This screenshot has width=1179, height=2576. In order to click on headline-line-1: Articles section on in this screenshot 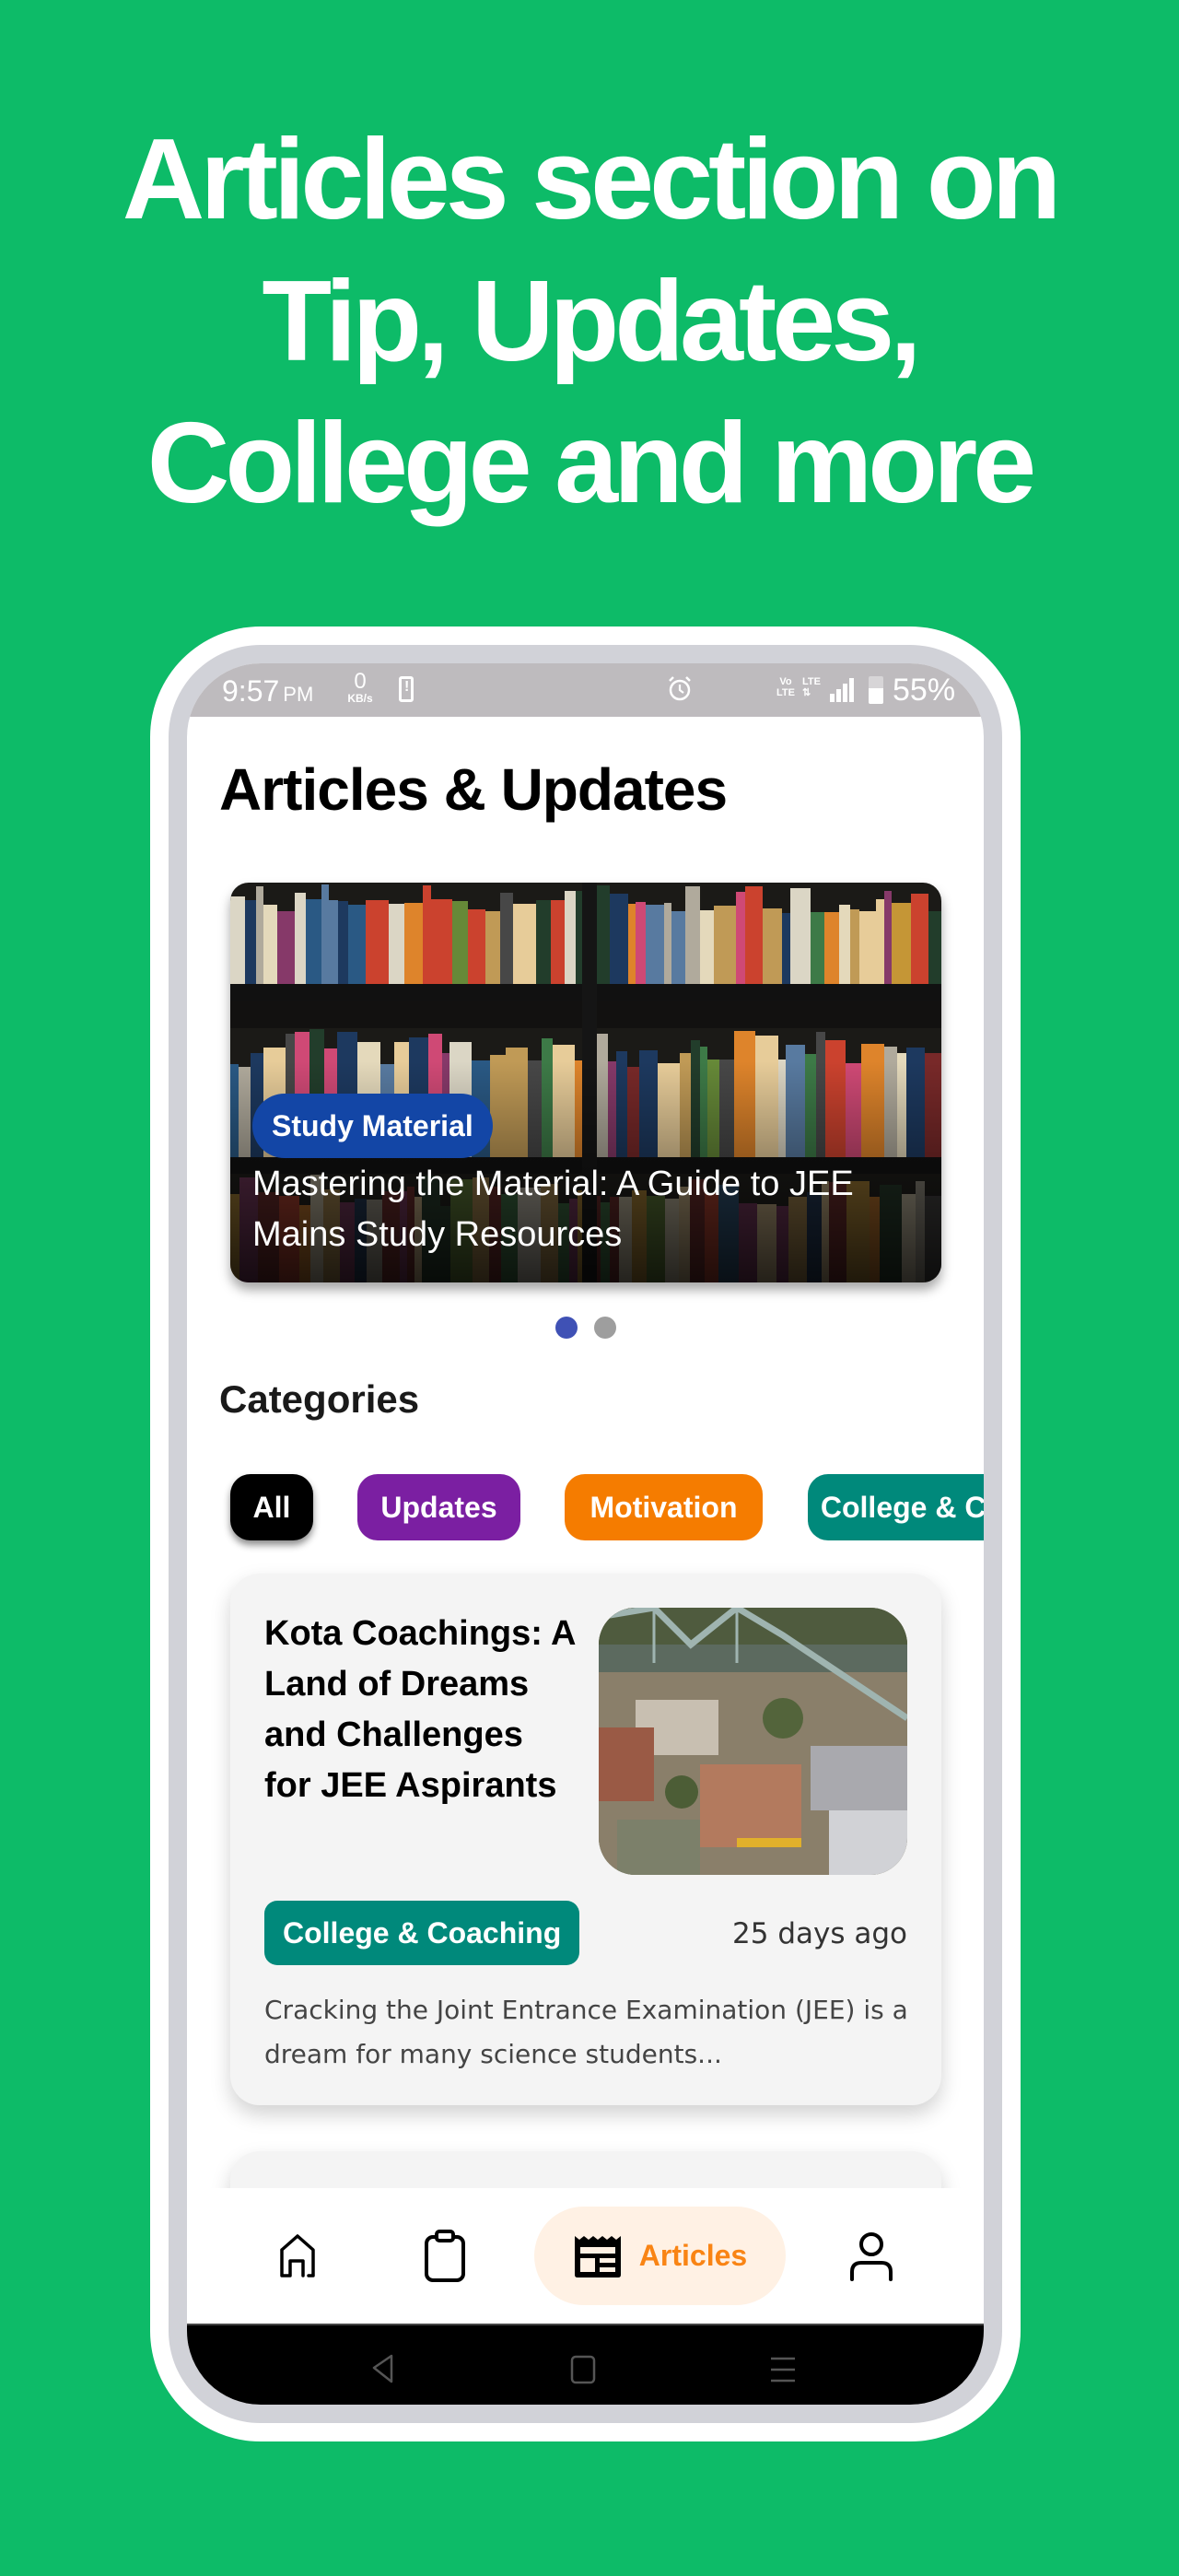, I will do `click(591, 179)`.